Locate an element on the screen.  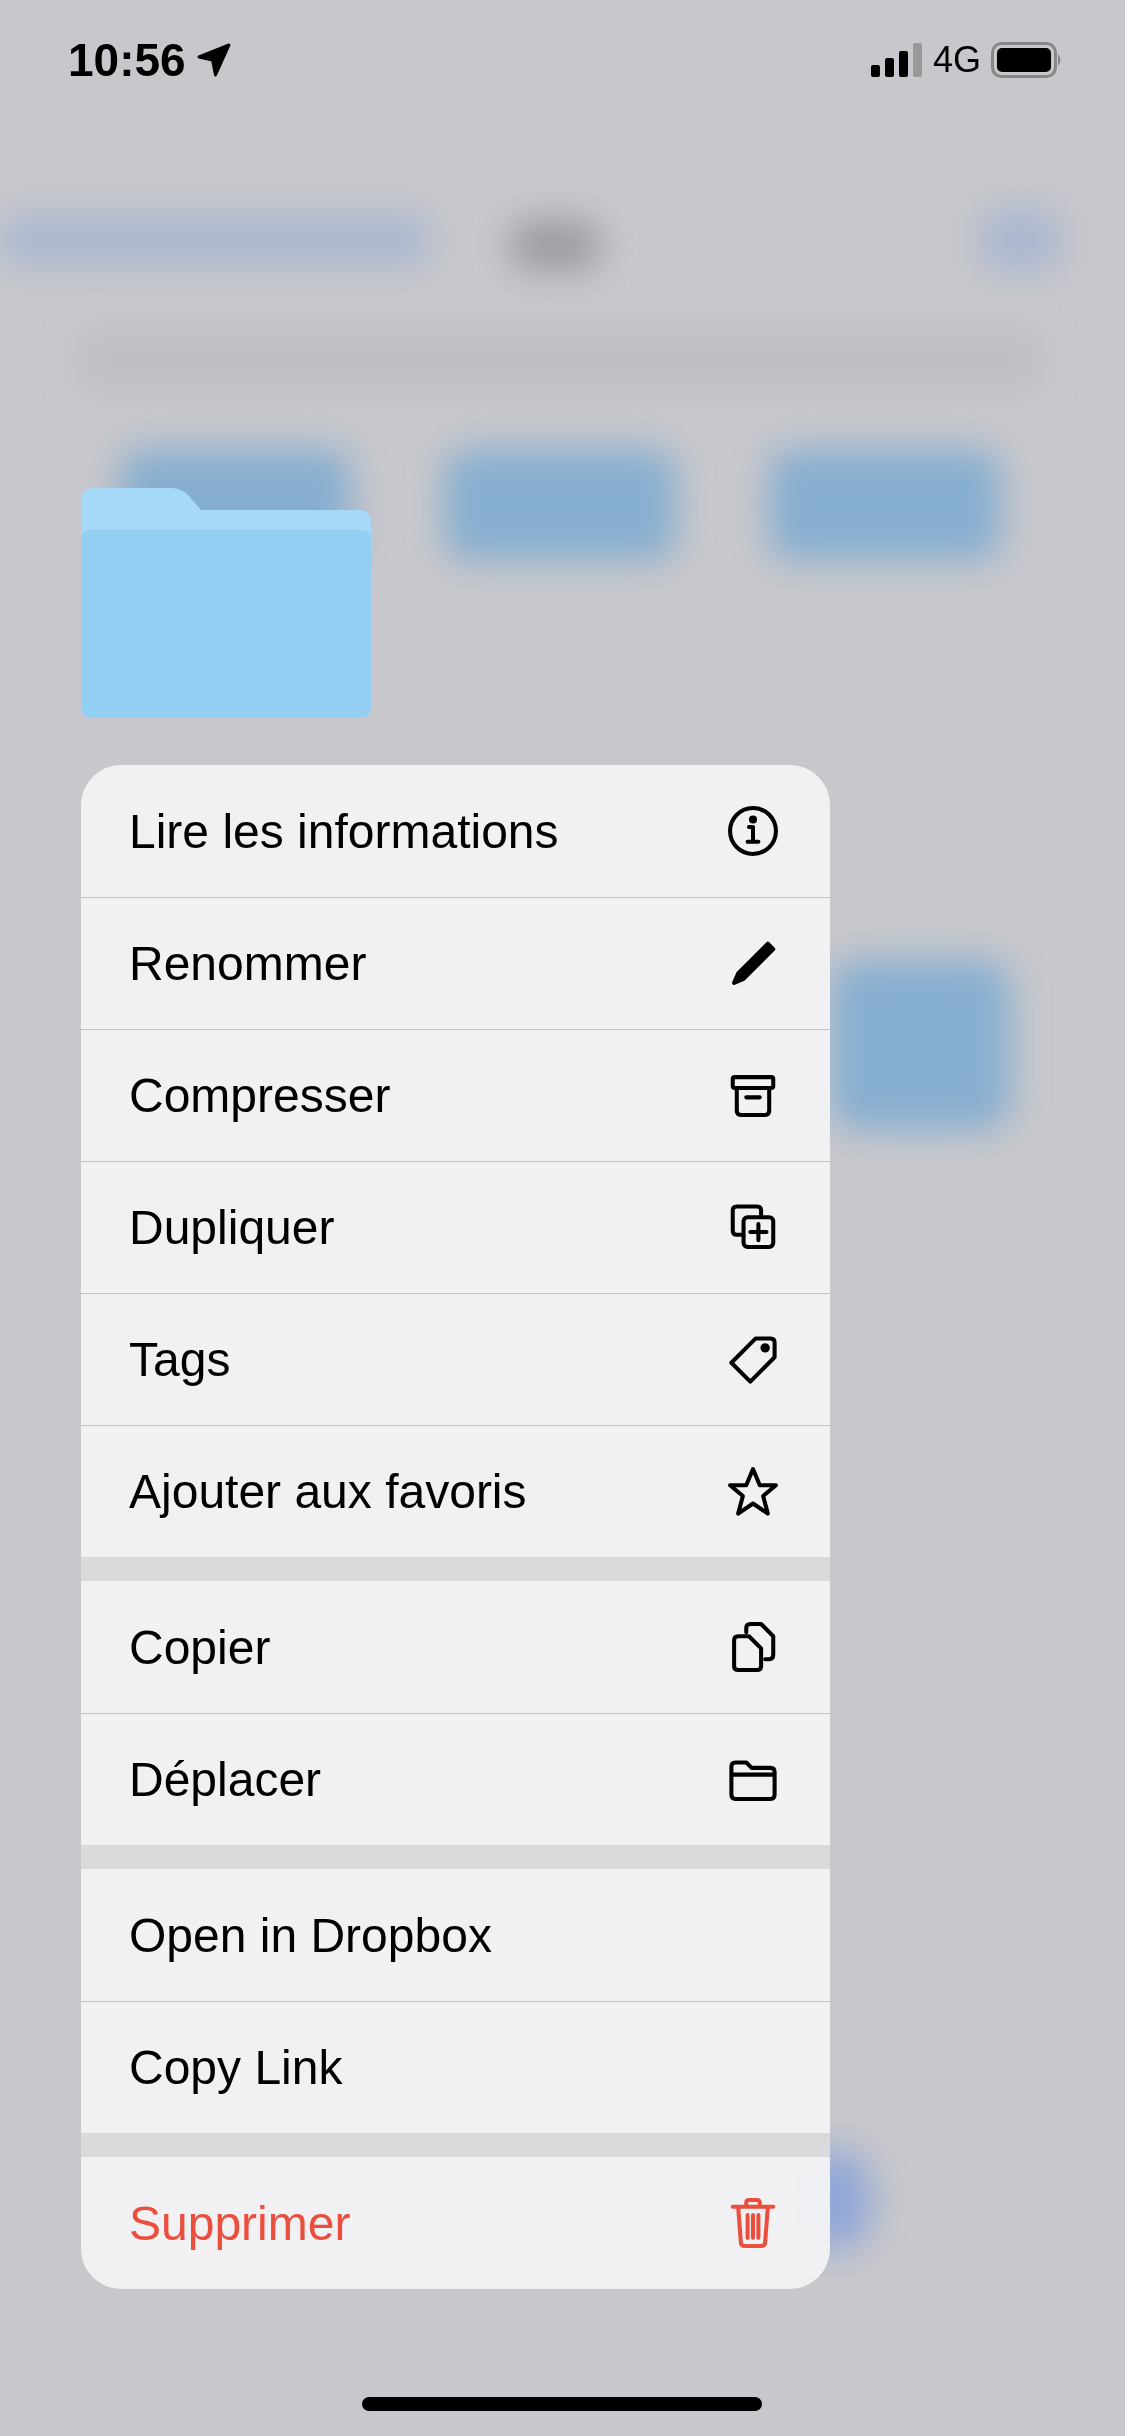
location-arrow-icon is located at coordinates (213, 60).